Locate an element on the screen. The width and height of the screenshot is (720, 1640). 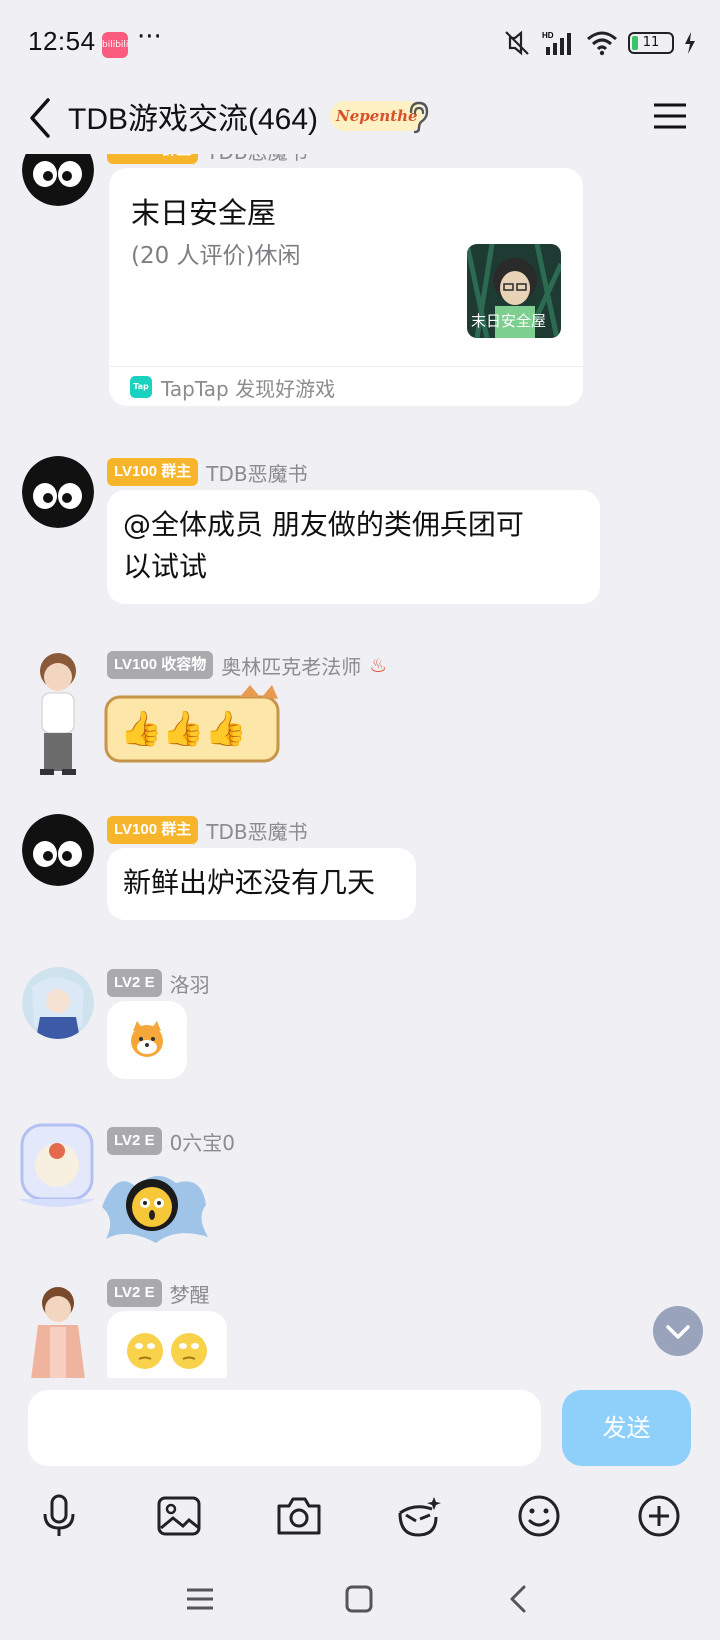
thumbs-sticker: 👍👍👍 is located at coordinates (193, 727).